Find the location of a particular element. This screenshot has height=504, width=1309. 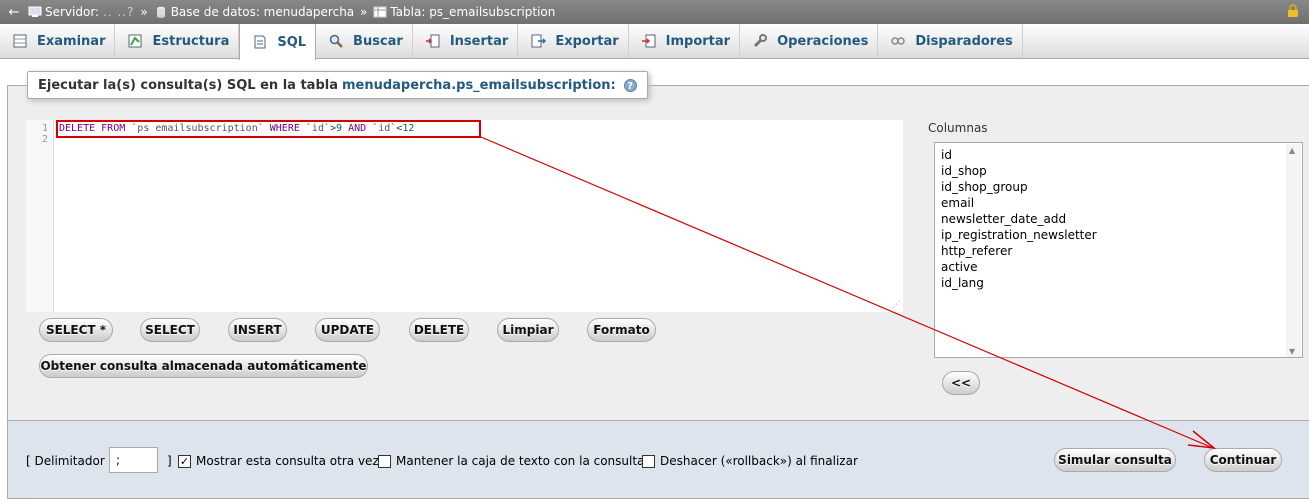

query-highlight-annotation is located at coordinates (268, 129).